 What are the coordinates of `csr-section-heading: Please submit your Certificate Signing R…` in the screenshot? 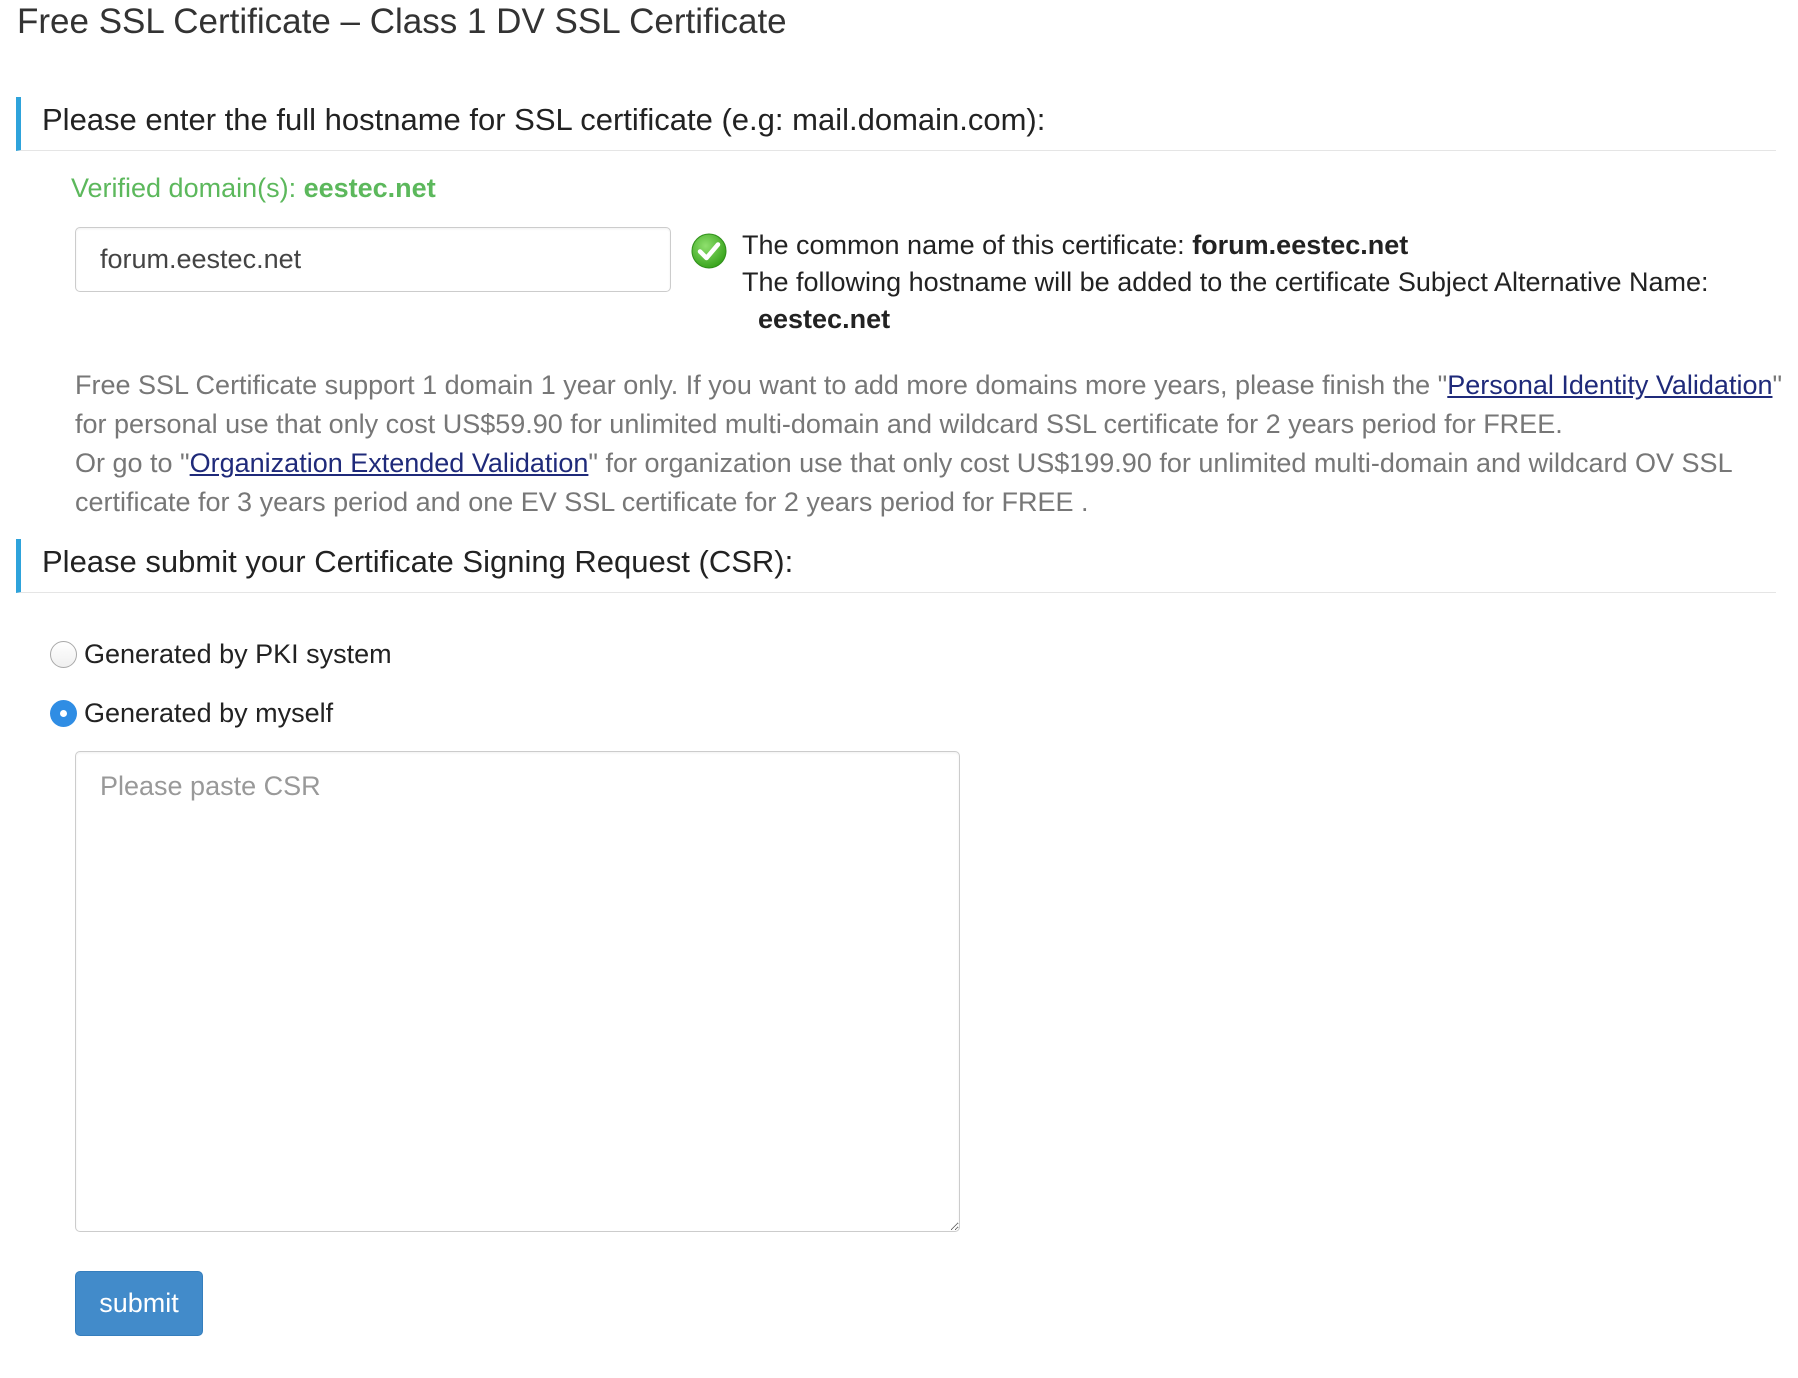 It's located at (896, 566).